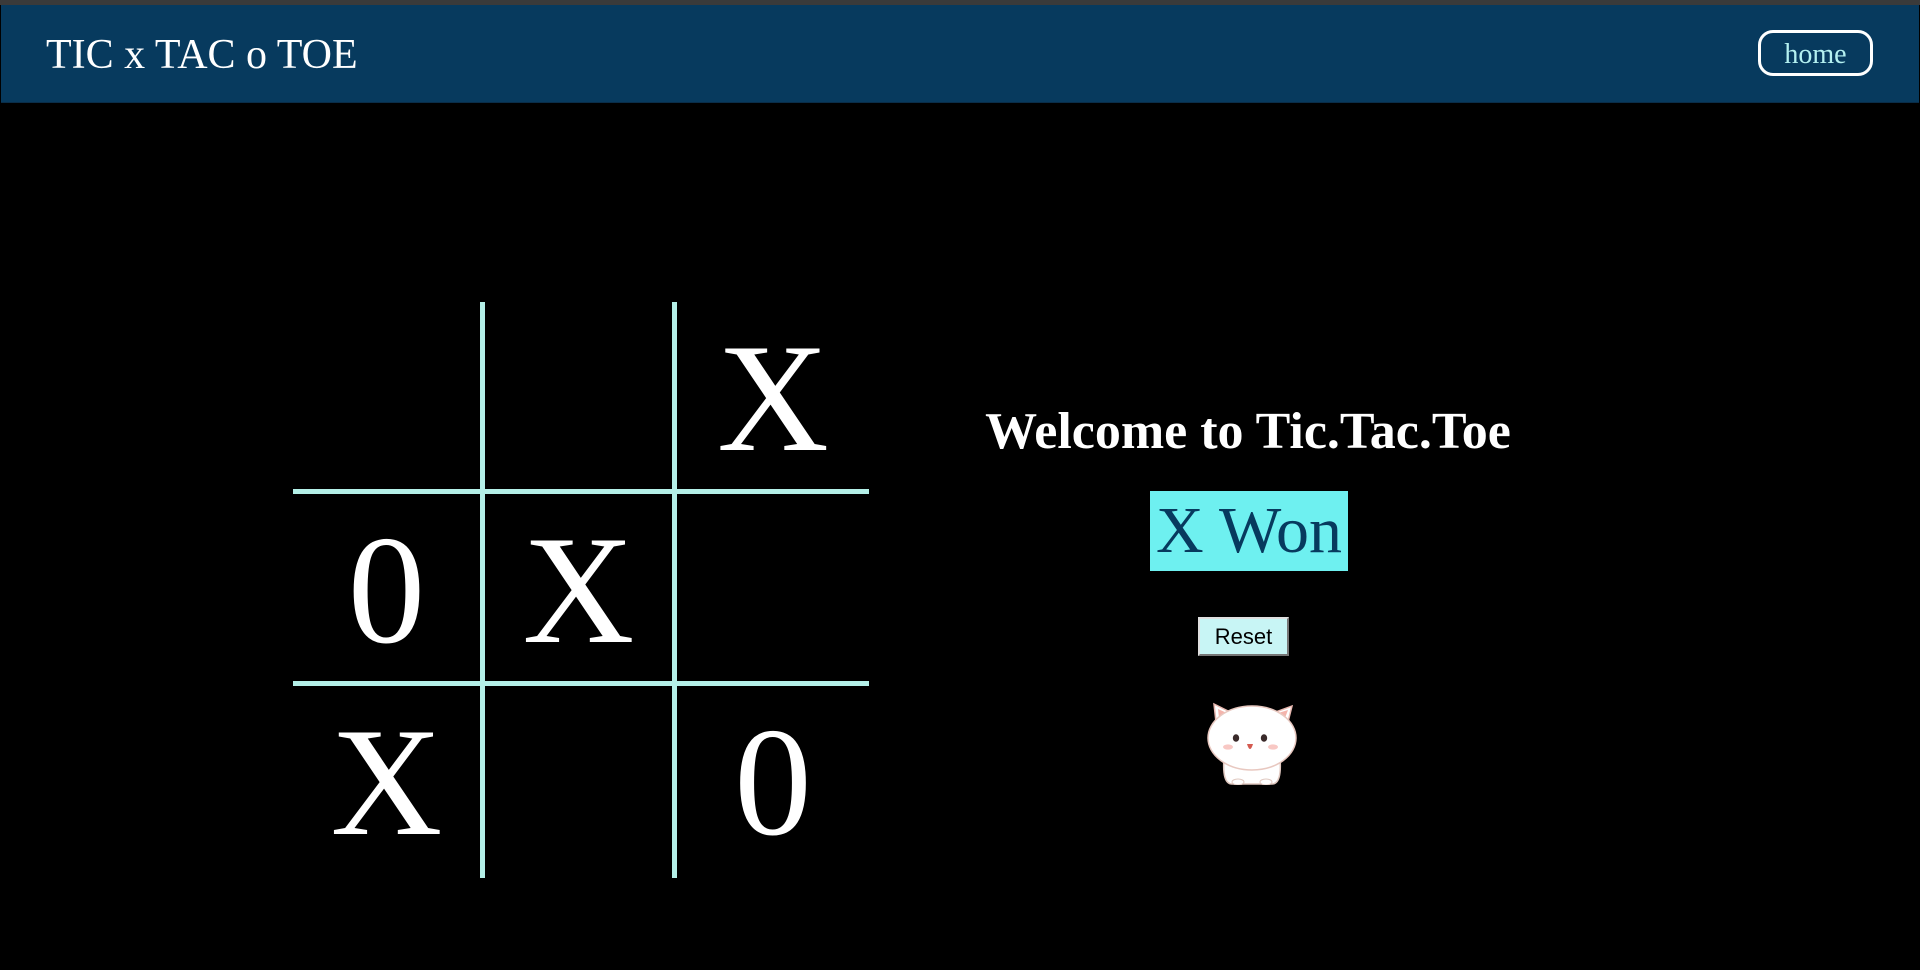 This screenshot has height=970, width=1920. I want to click on board-cell-4: 0, so click(389, 590).